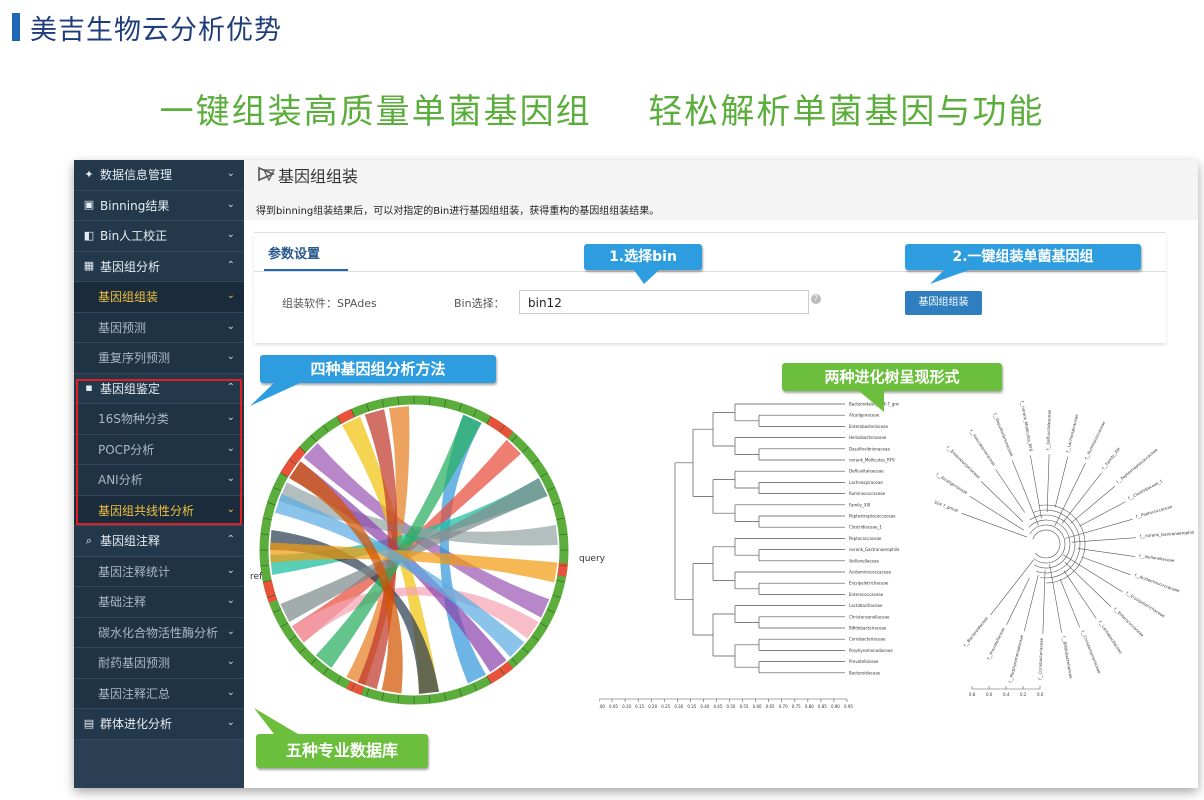 The image size is (1204, 800). What do you see at coordinates (864, 661) in the screenshot?
I see `dendrogram-leaf-label: Prevotellaceae` at bounding box center [864, 661].